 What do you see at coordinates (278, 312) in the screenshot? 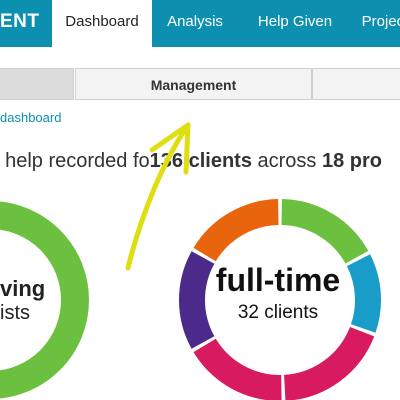
I see `right-donut-subtitle: 32 clients` at bounding box center [278, 312].